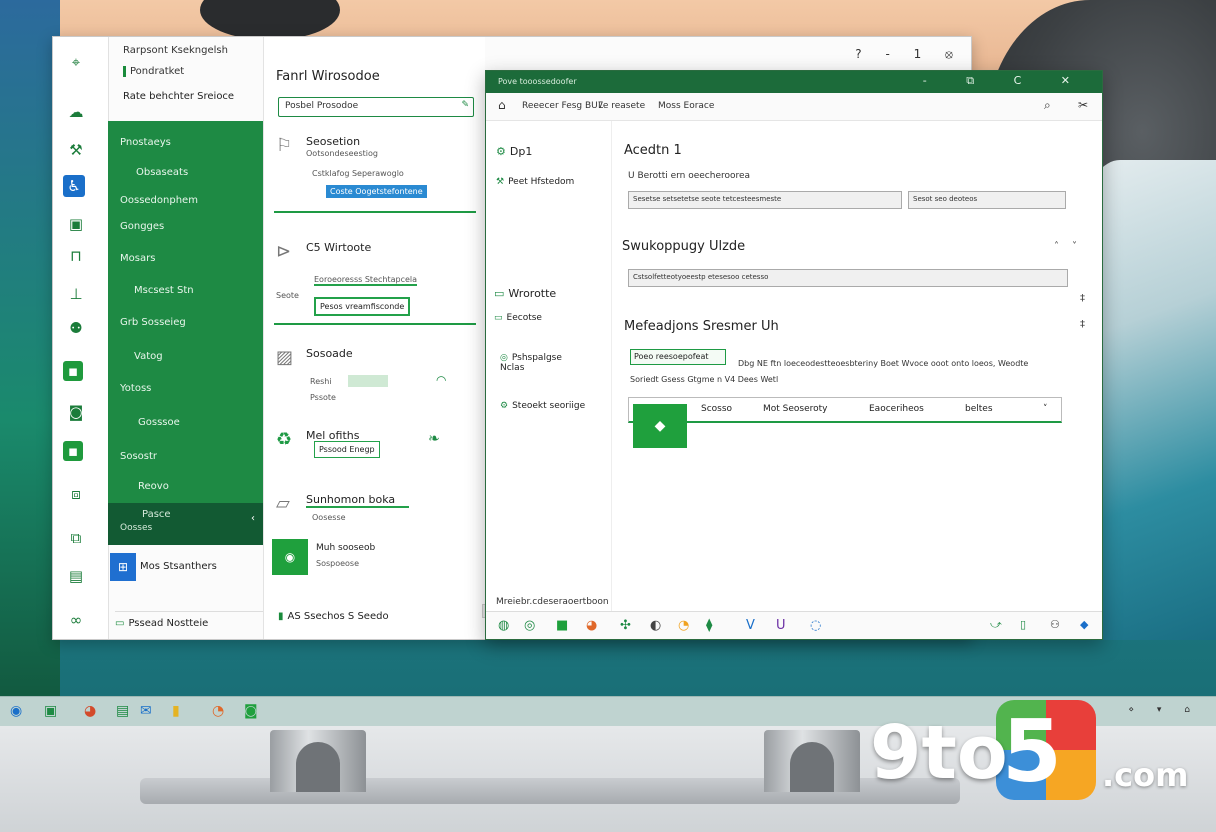  Describe the element at coordinates (189, 620) in the screenshot. I see `bottom-link: ▭ Pssead Nostteie` at that location.